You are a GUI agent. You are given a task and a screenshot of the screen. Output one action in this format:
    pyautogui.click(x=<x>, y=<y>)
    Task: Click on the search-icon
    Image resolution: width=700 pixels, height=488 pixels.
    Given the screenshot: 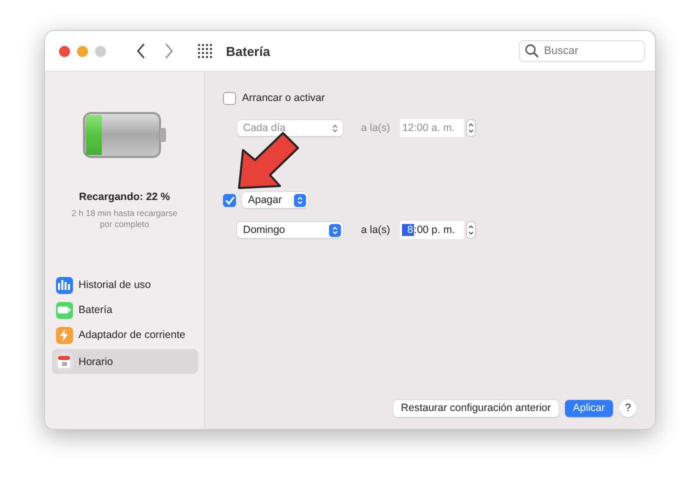 What is the action you would take?
    pyautogui.click(x=532, y=51)
    